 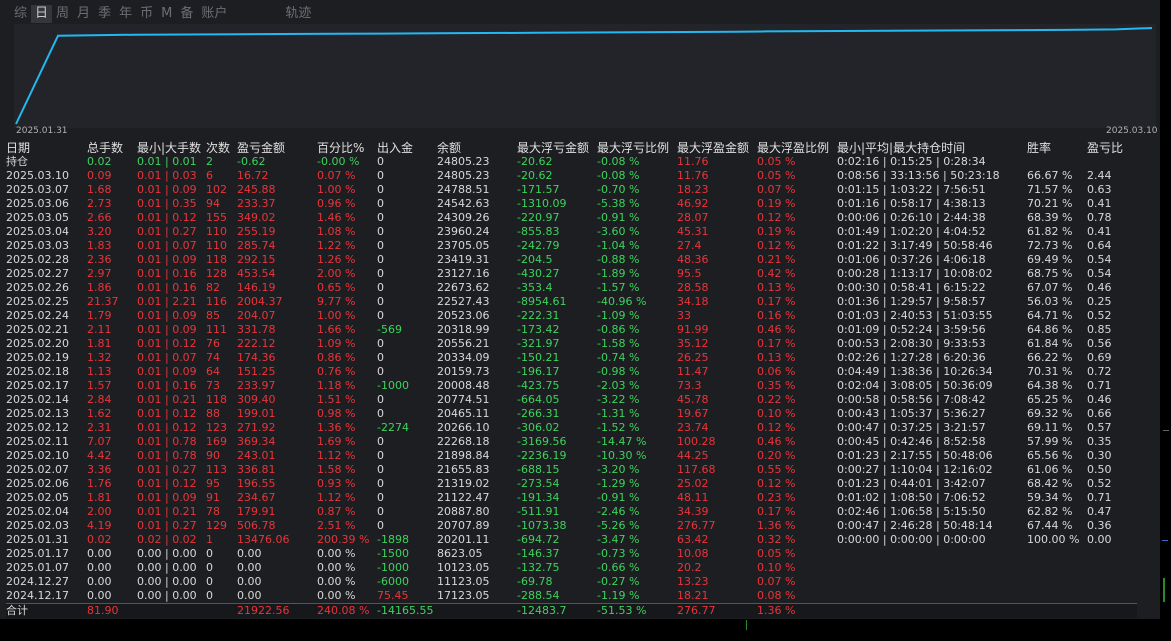 What do you see at coordinates (477, 148) in the screenshot?
I see `col-header-7: 余额` at bounding box center [477, 148].